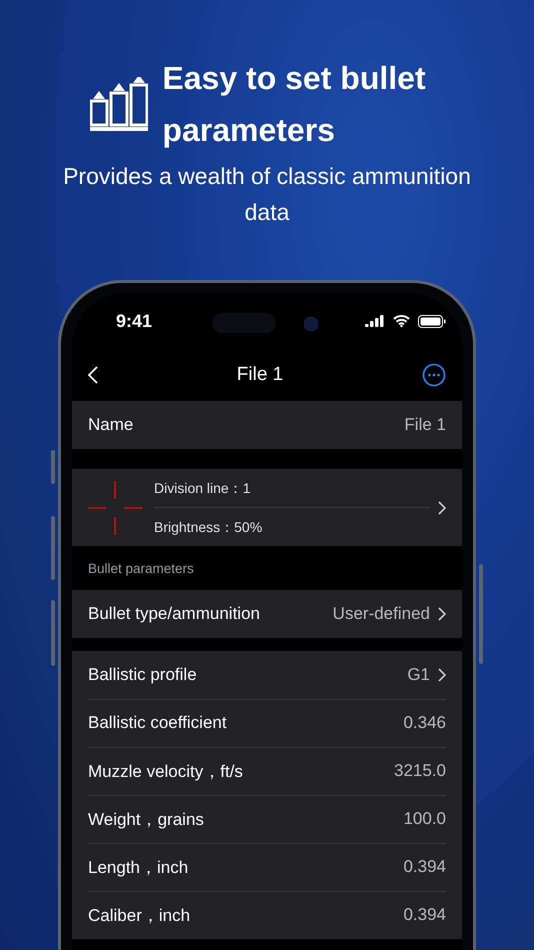  What do you see at coordinates (311, 324) in the screenshot?
I see `camera-icon` at bounding box center [311, 324].